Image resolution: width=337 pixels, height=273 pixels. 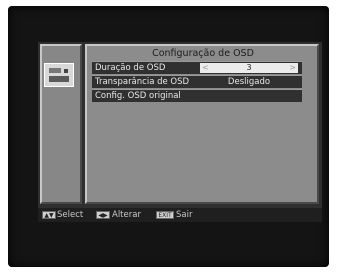 What do you see at coordinates (49, 215) in the screenshot?
I see `up-down-key-icon: ▲▼` at bounding box center [49, 215].